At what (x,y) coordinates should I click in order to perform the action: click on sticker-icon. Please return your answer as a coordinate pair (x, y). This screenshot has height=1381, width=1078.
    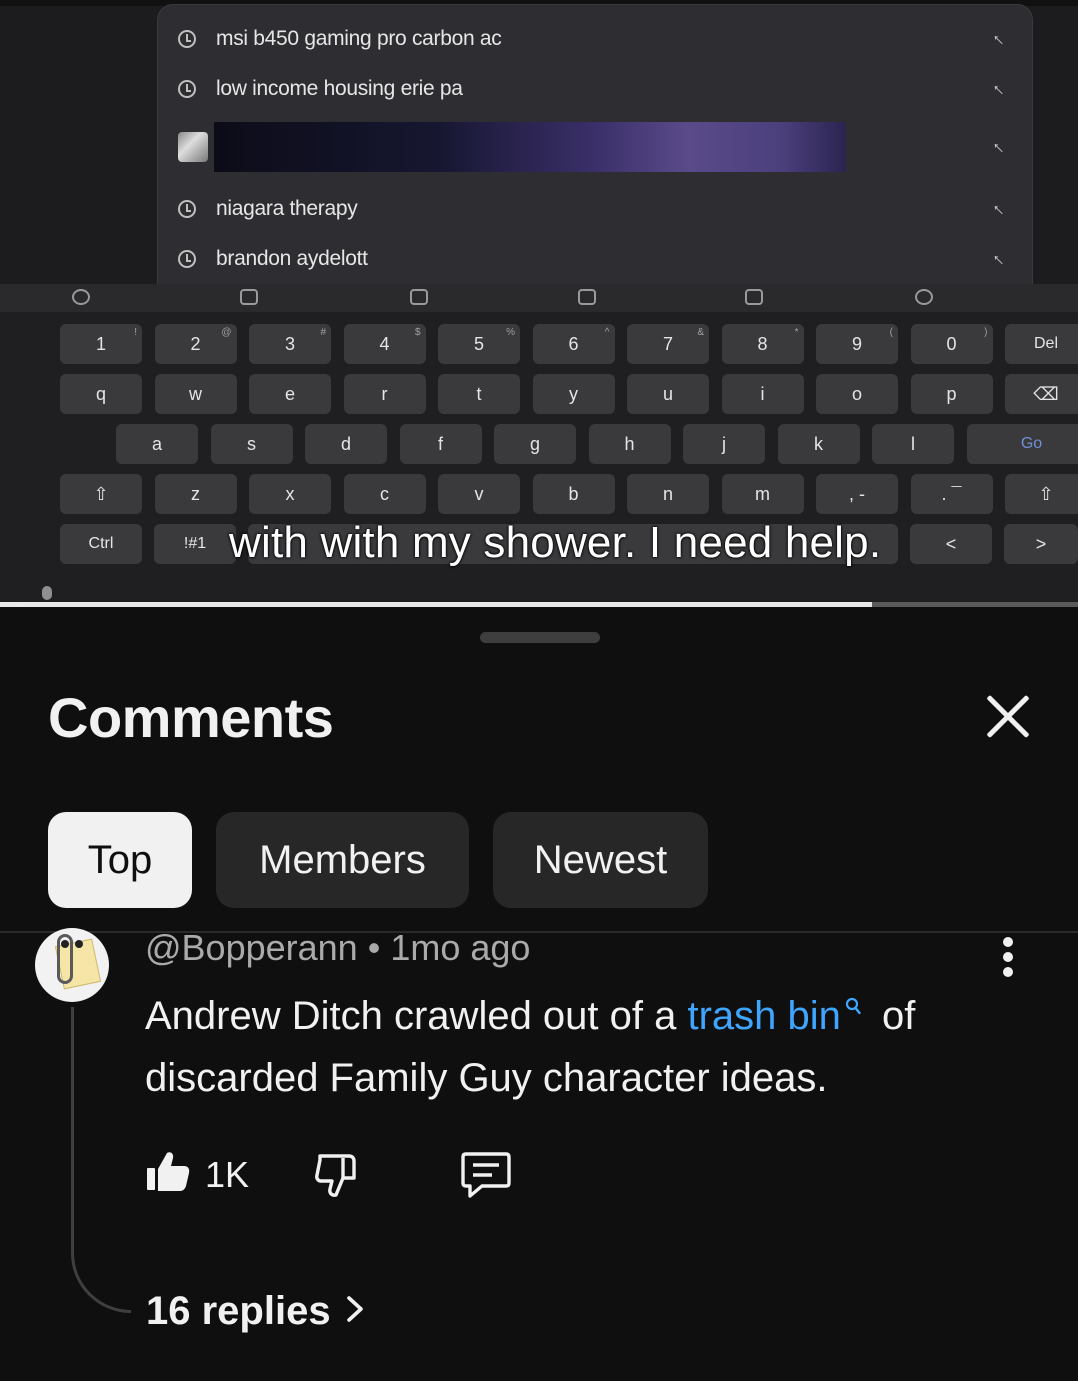
    Looking at the image, I should click on (249, 297).